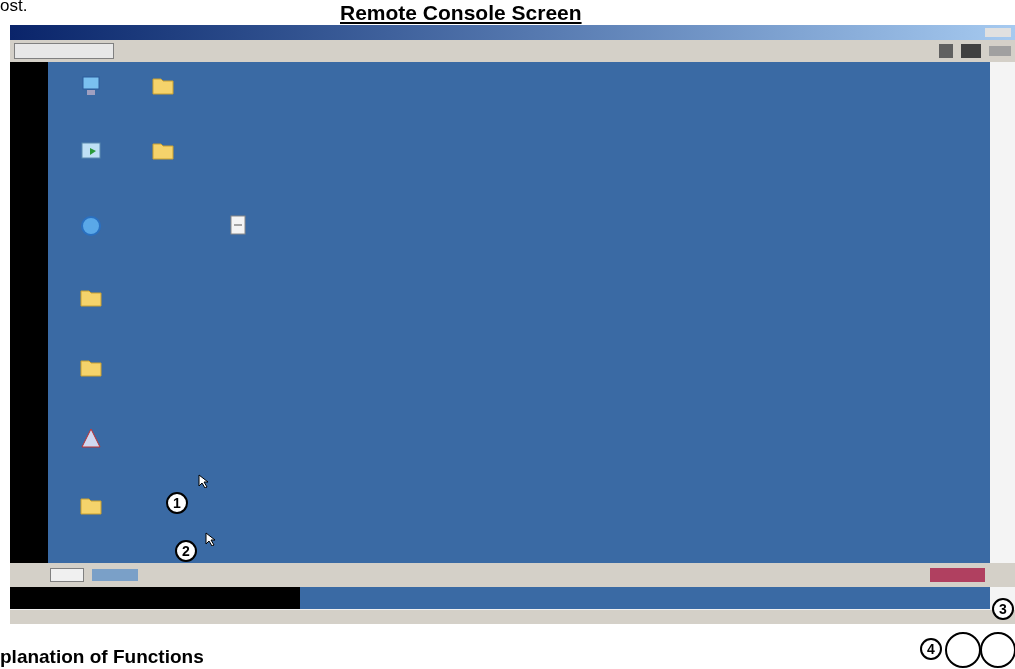  What do you see at coordinates (1002, 312) in the screenshot?
I see `vertical-scrollbar` at bounding box center [1002, 312].